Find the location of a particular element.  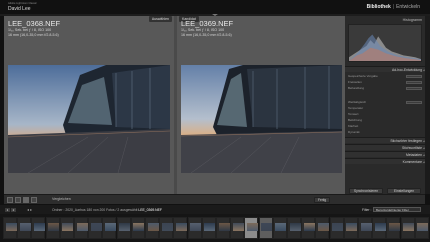

filter-label: Filter : is located at coordinates (367, 209).